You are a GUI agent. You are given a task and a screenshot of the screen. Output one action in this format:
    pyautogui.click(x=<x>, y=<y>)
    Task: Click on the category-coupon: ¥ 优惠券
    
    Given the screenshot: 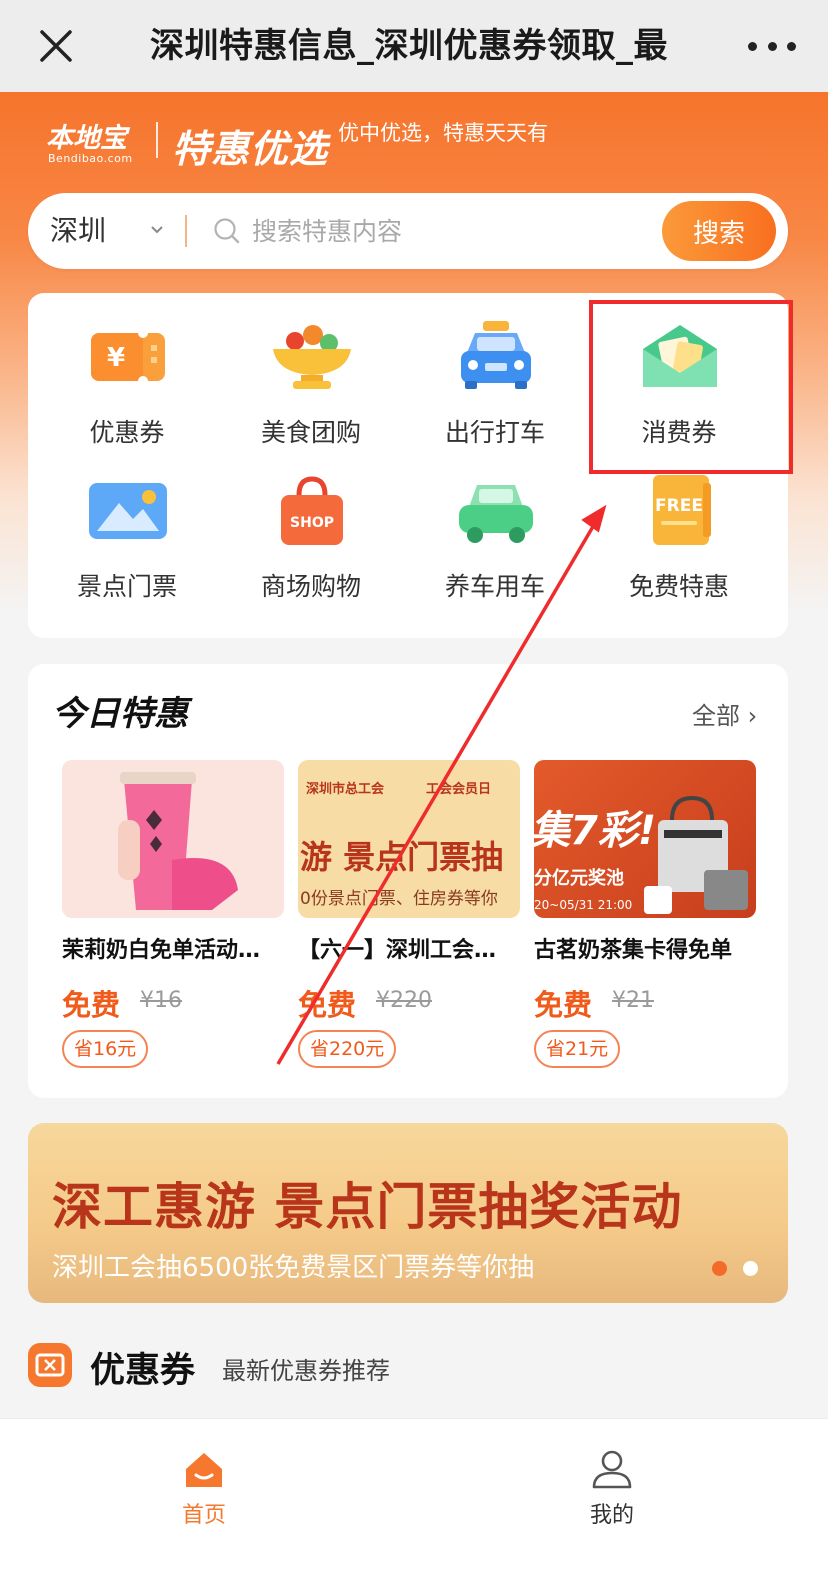 What is the action you would take?
    pyautogui.click(x=127, y=374)
    